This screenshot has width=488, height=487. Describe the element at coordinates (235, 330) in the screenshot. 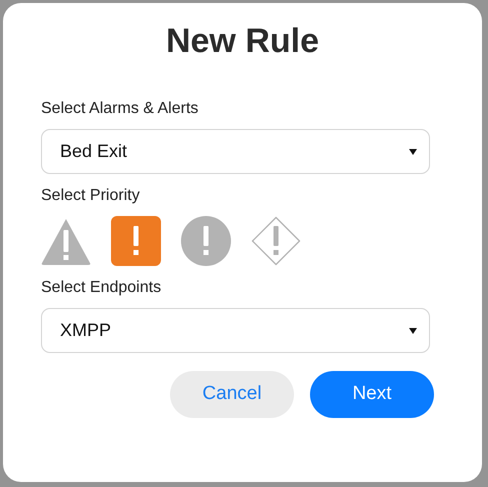

I see `dropdown: XMPP` at that location.